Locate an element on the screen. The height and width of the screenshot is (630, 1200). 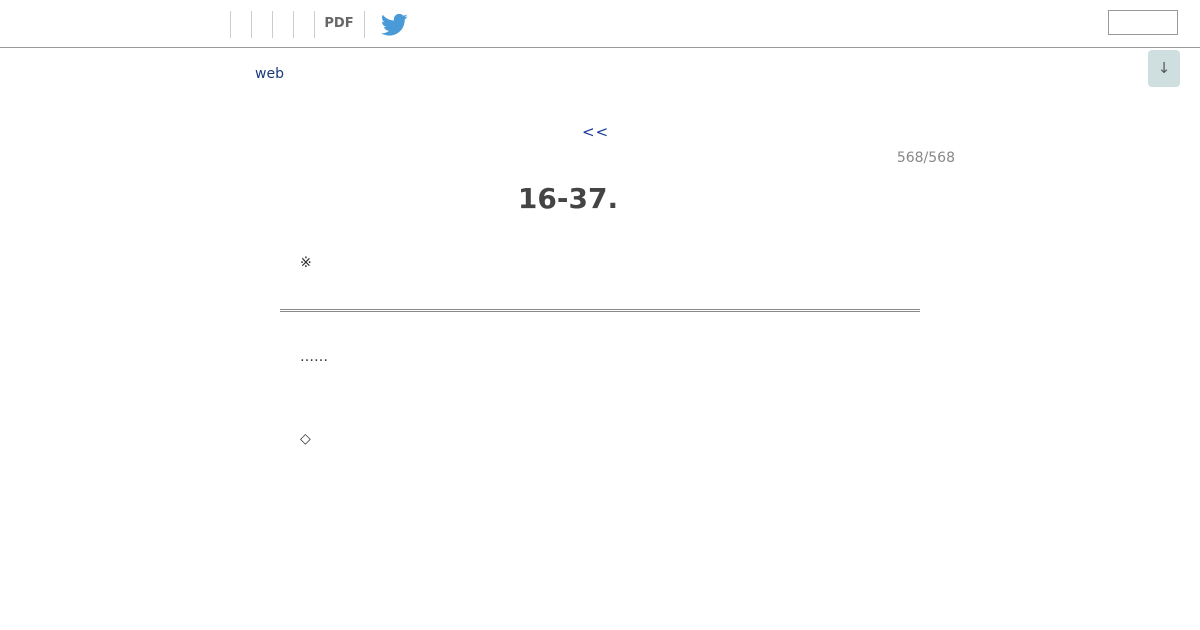
search-input is located at coordinates (1143, 22).